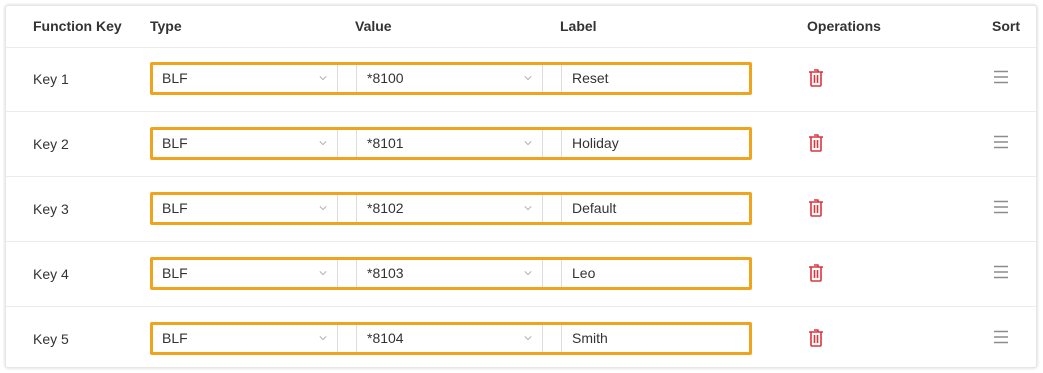 The width and height of the screenshot is (1043, 373). Describe the element at coordinates (449, 78) in the screenshot. I see `value-select: *8100` at that location.